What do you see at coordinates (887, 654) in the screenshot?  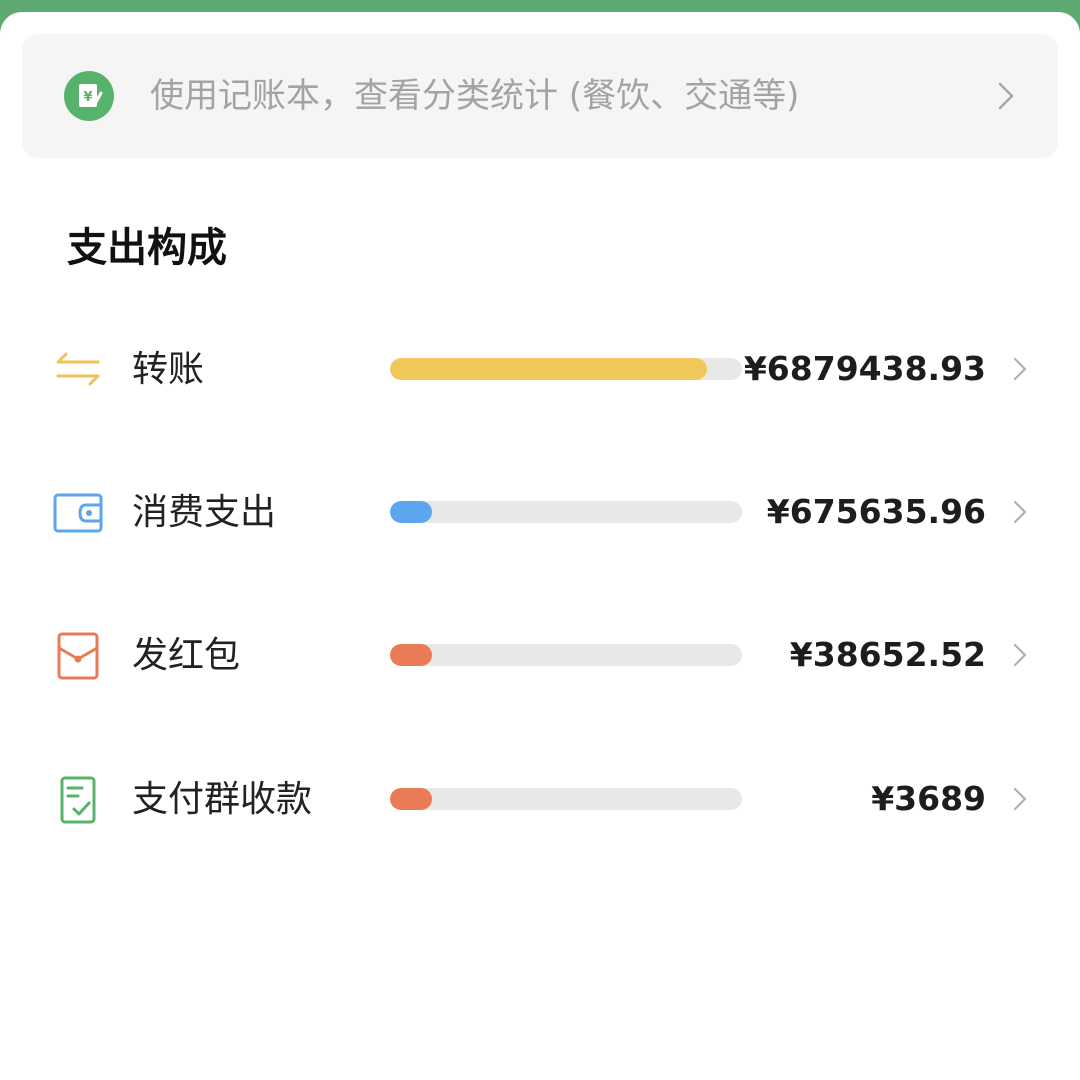 I see `category-amount: ¥38652.52` at bounding box center [887, 654].